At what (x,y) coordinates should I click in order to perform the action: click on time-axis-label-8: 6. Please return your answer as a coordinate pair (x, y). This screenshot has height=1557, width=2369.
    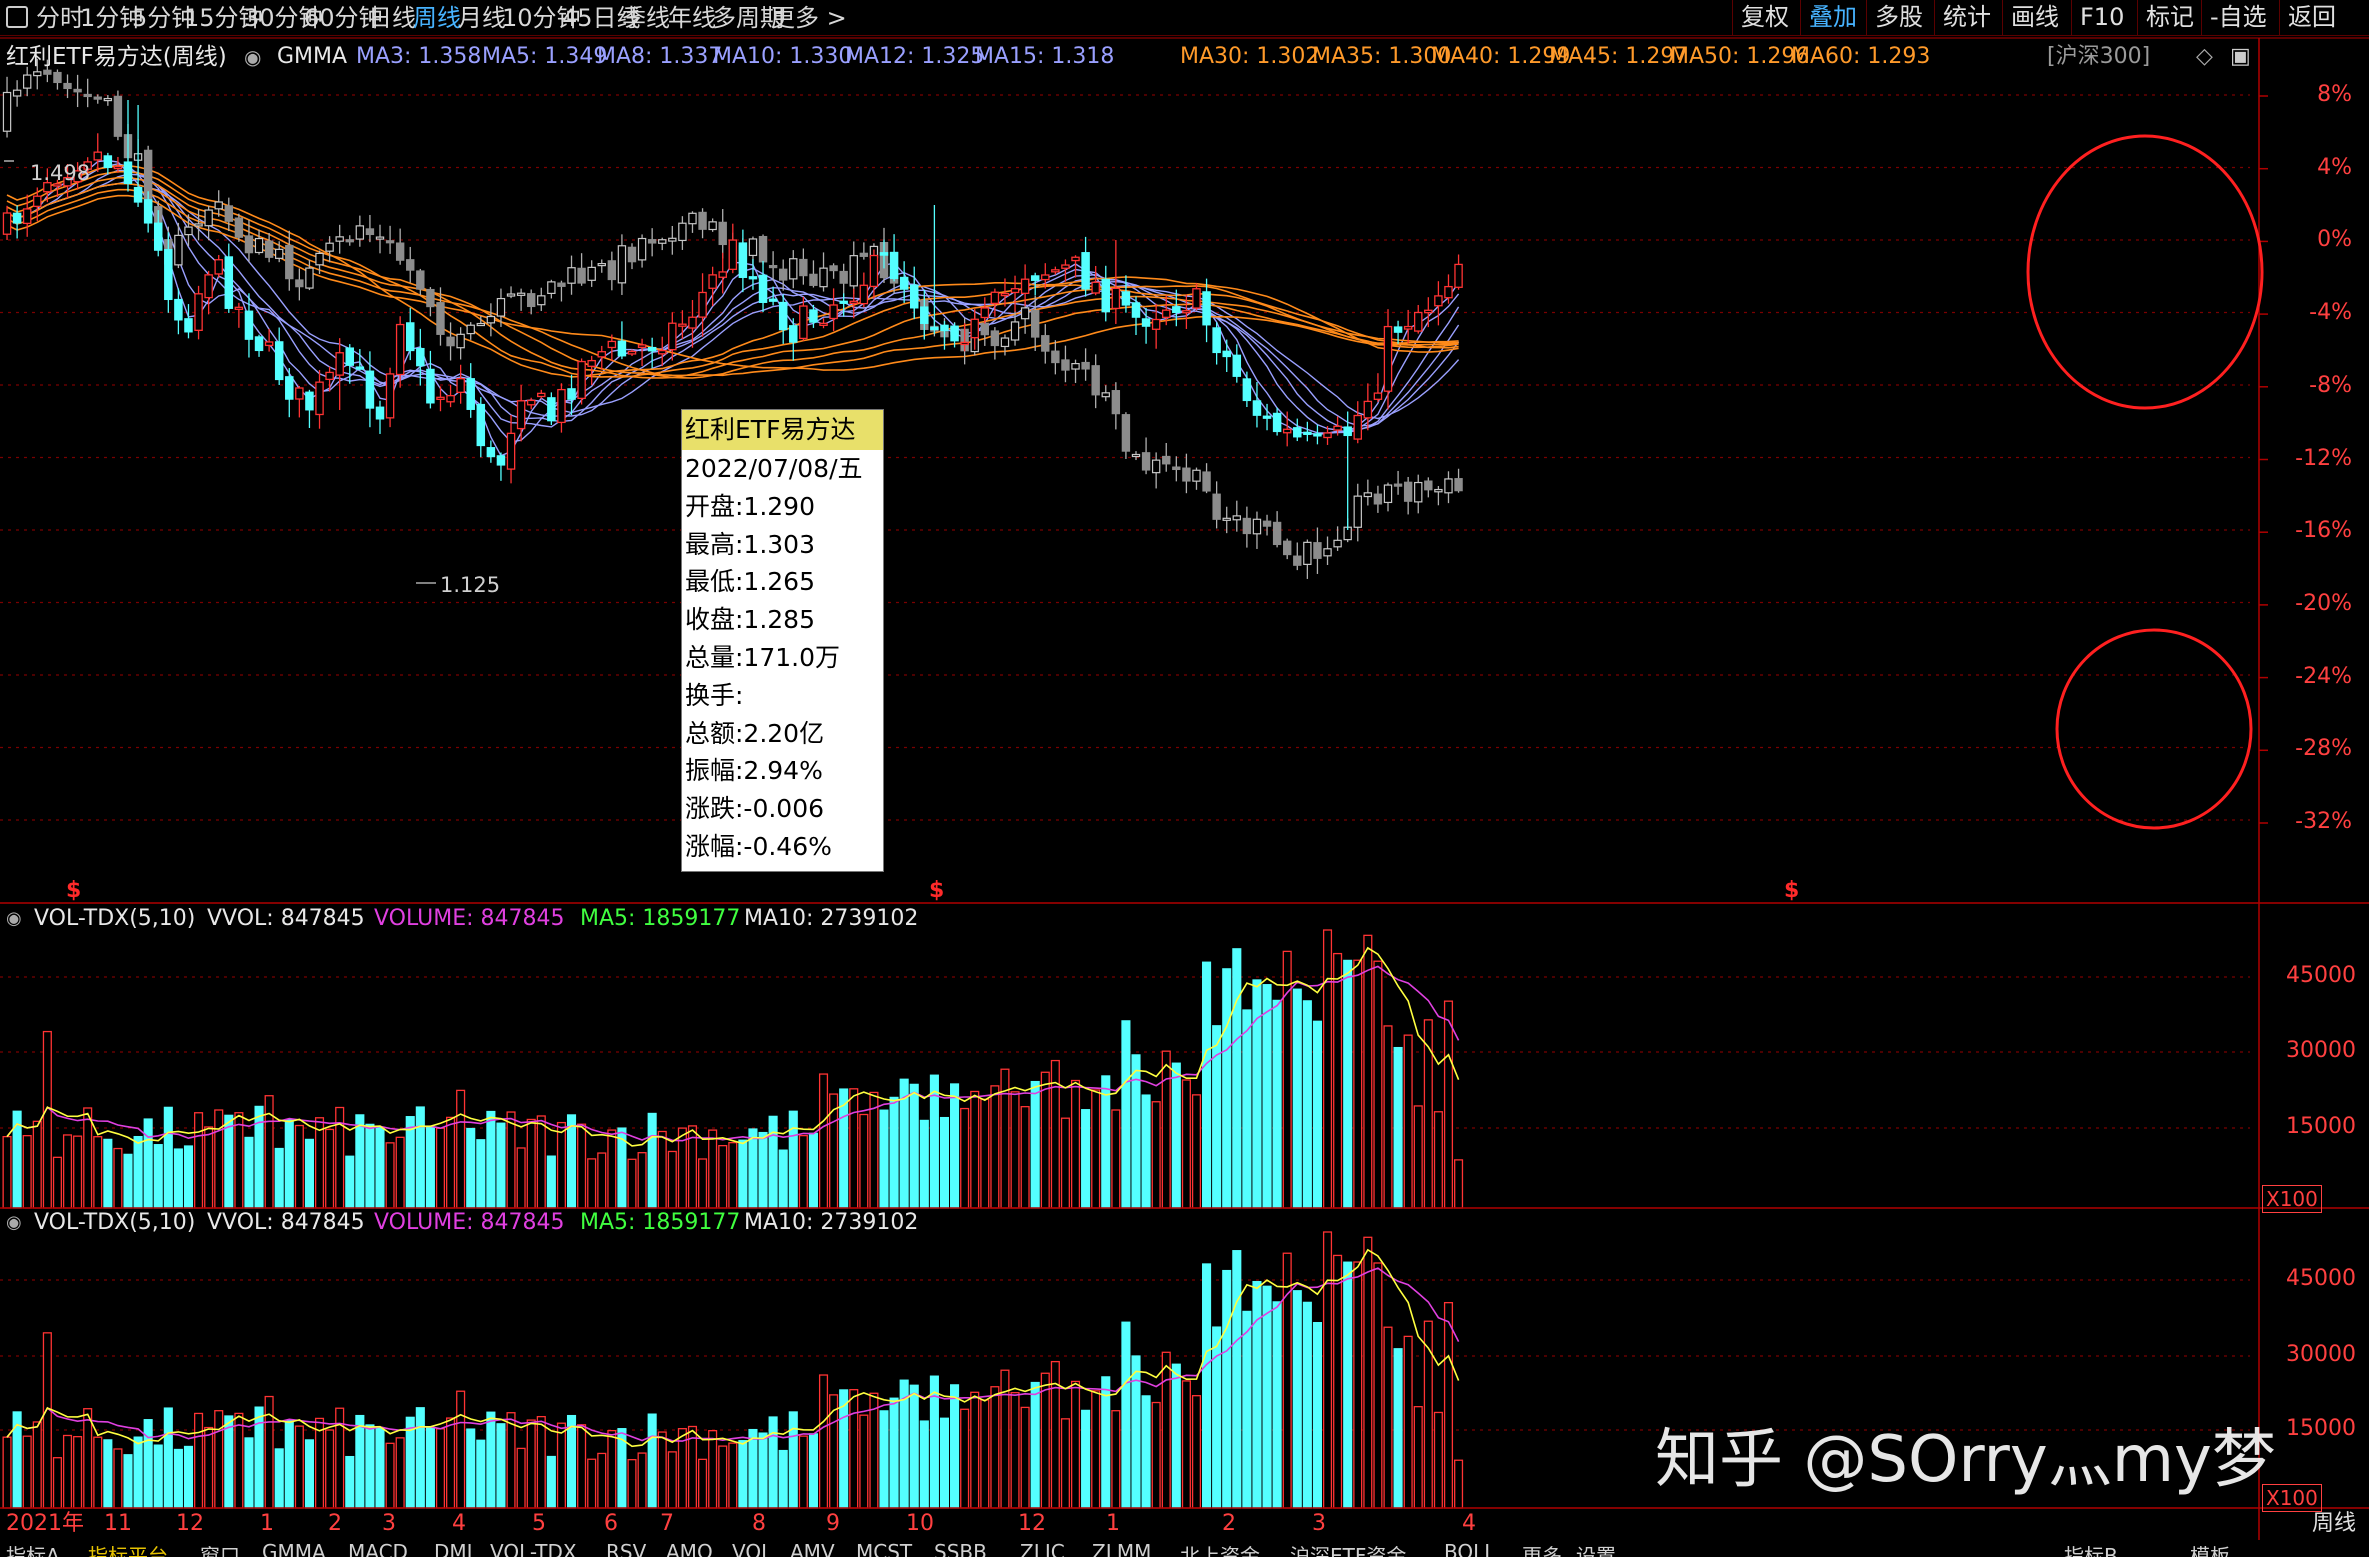
    Looking at the image, I should click on (611, 1523).